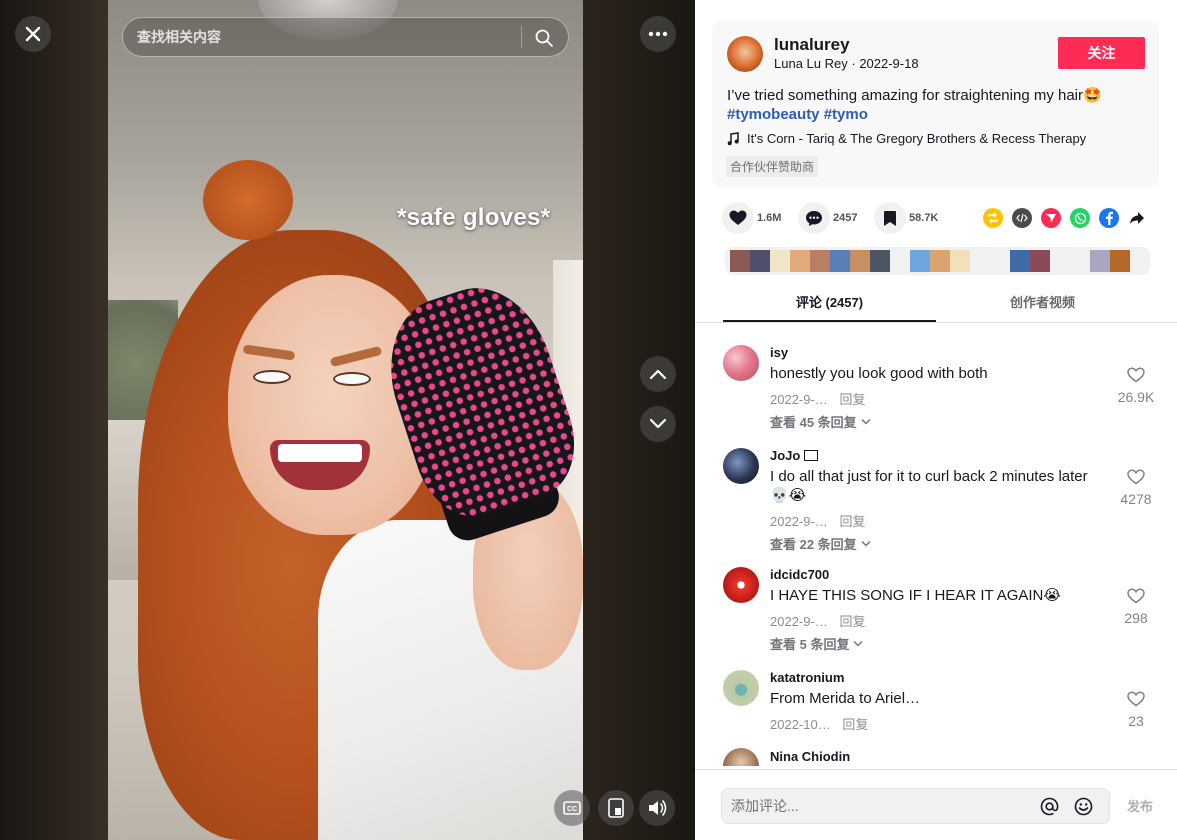 The image size is (1177, 840). I want to click on close-icon, so click(33, 34).